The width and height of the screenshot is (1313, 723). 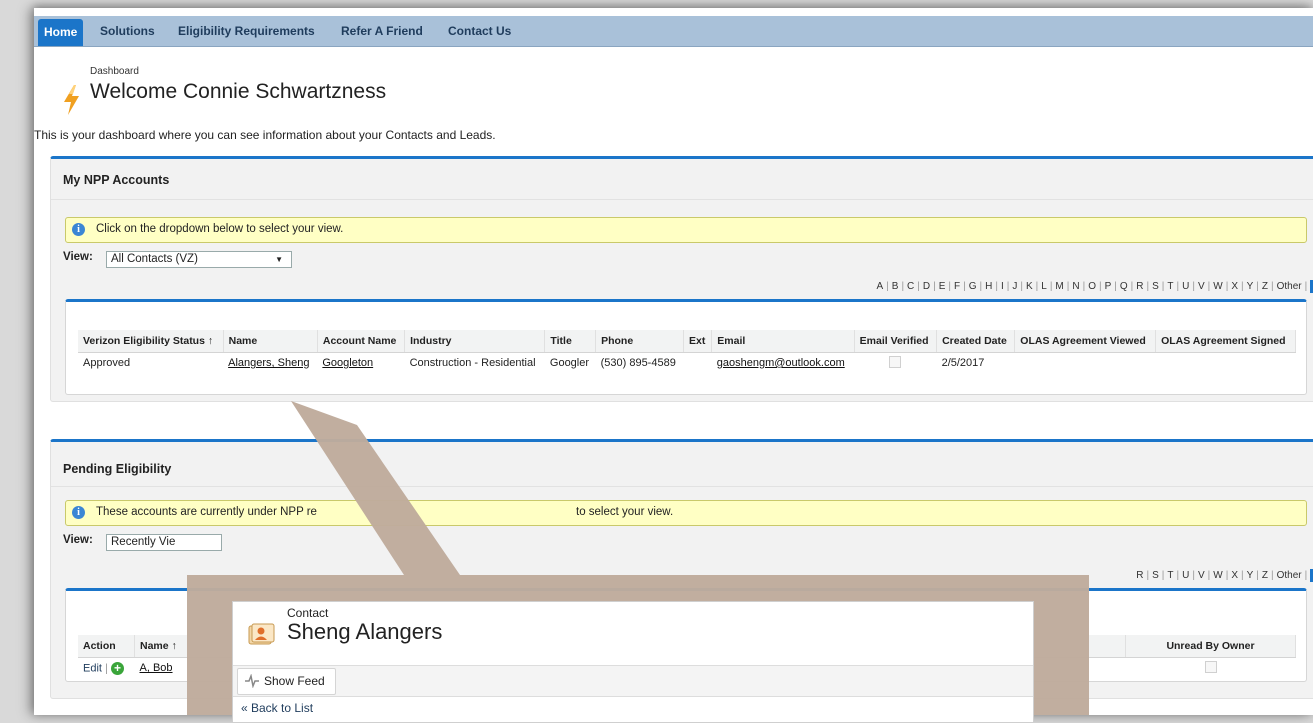 What do you see at coordinates (1124, 286) in the screenshot?
I see `alpha-letter-q: Q` at bounding box center [1124, 286].